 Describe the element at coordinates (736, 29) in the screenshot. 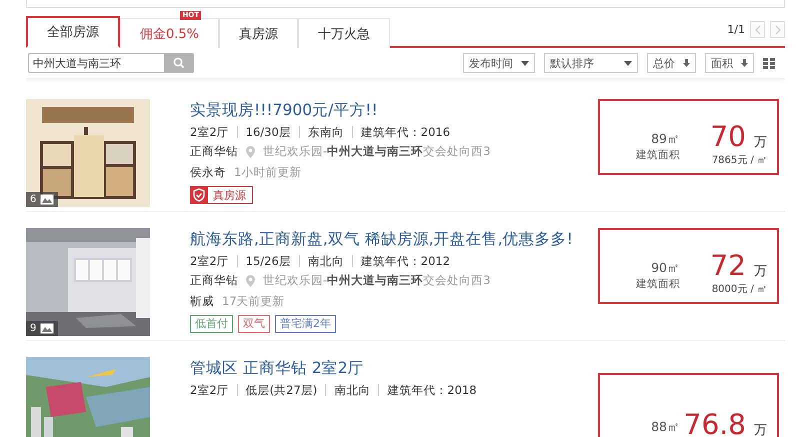

I see `page-indicator: 1/1` at that location.